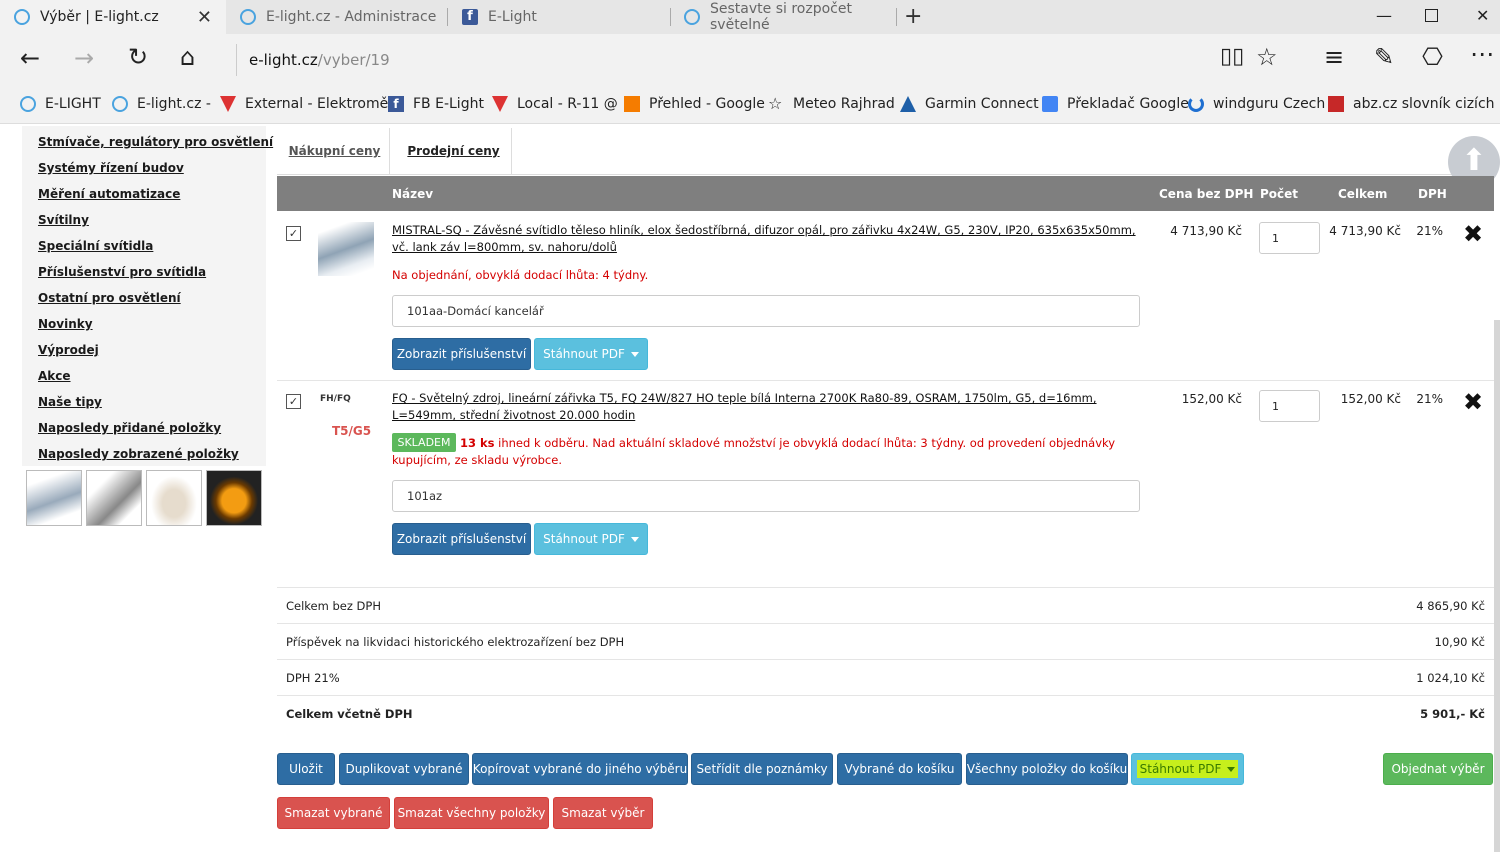 This screenshot has height=852, width=1500. What do you see at coordinates (512, 17) in the screenshot?
I see `tab-title: E-Light` at bounding box center [512, 17].